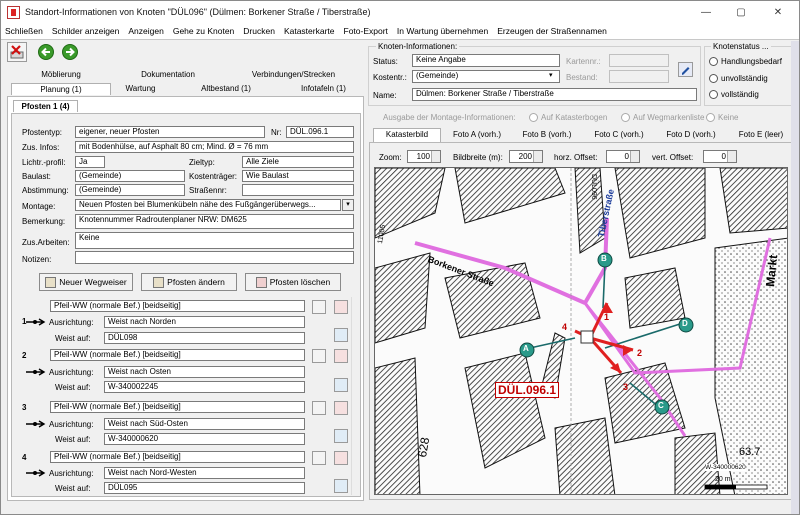  What do you see at coordinates (86, 31) in the screenshot?
I see `menu-schilder: Schilder anzeigen` at bounding box center [86, 31].